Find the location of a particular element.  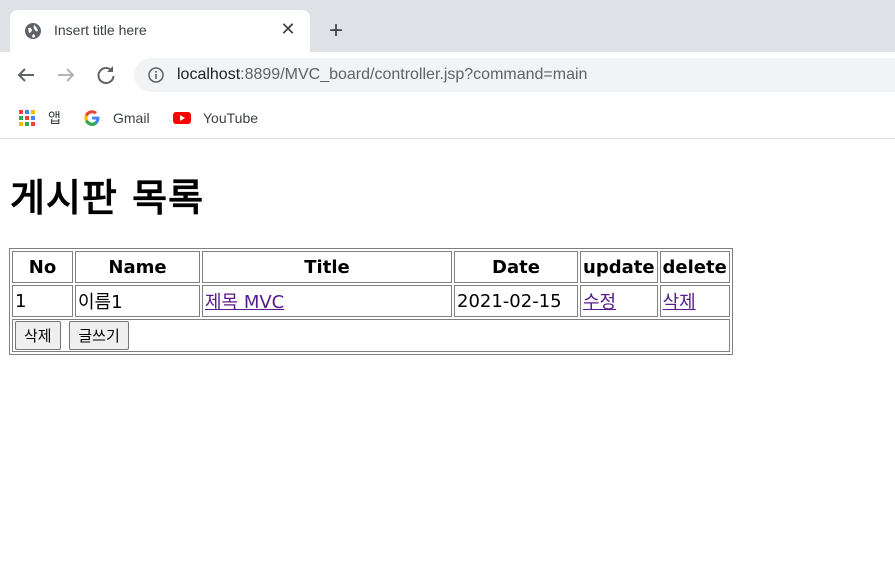

header-date: Date is located at coordinates (516, 267).